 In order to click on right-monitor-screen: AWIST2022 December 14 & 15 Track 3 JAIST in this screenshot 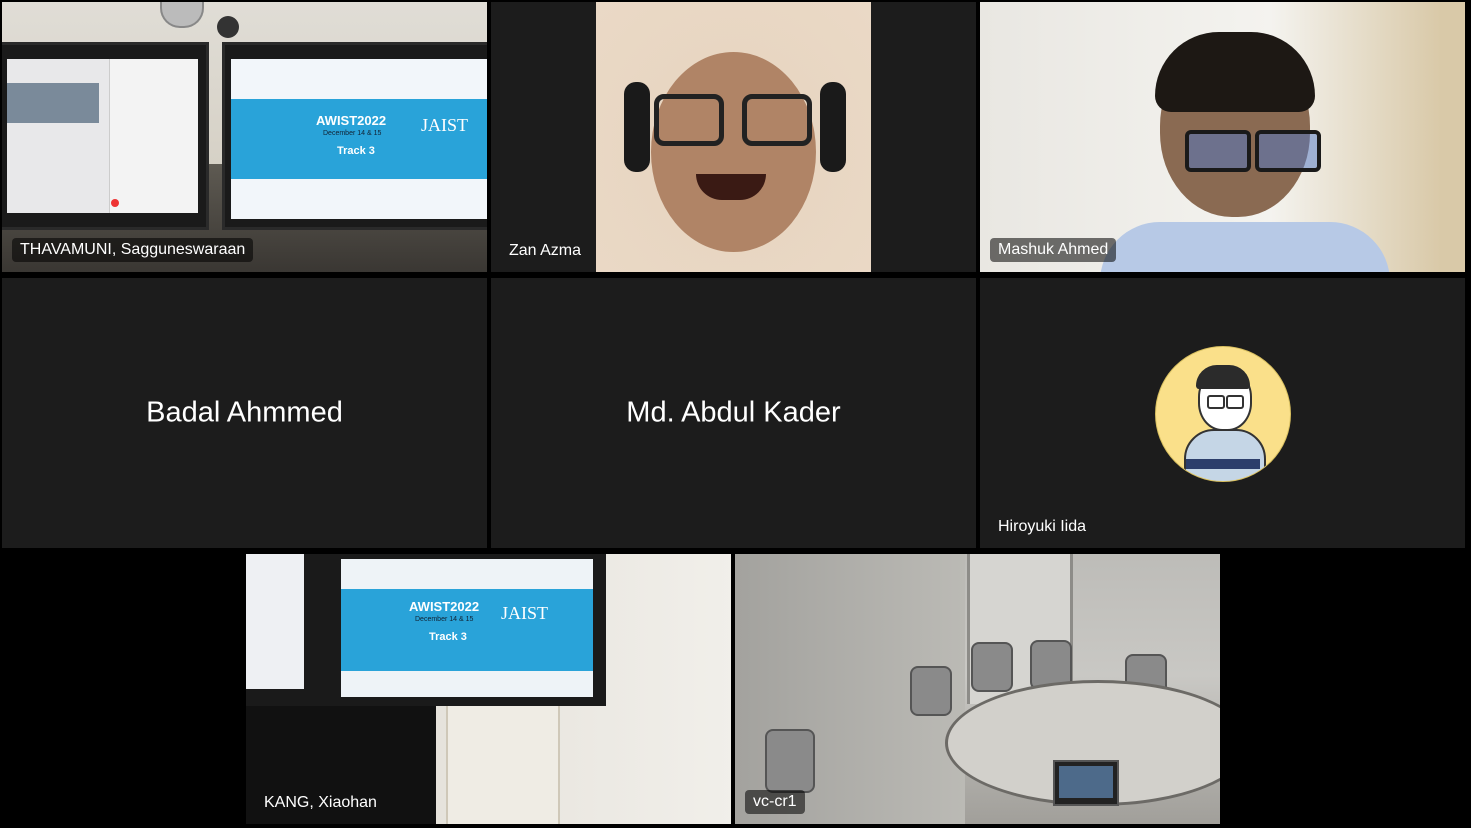, I will do `click(359, 139)`.